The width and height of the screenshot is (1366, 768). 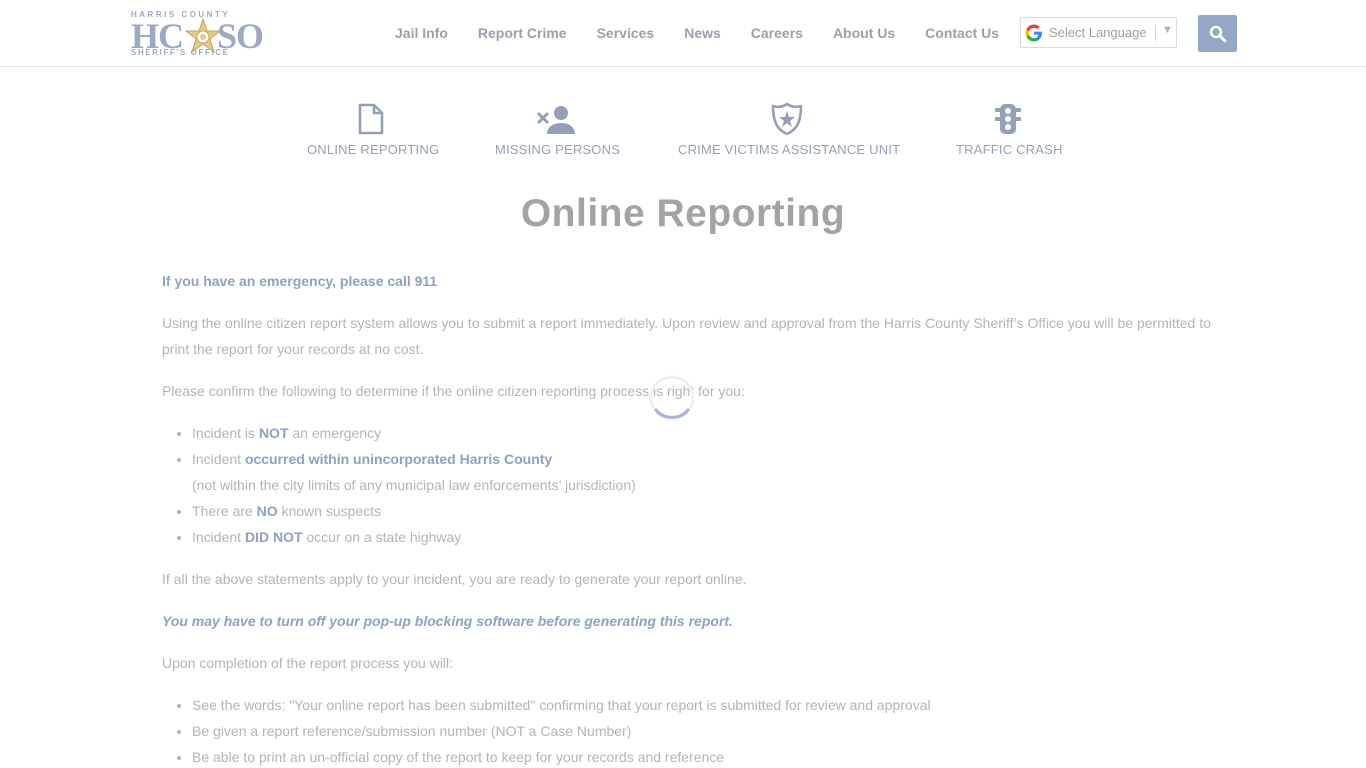 I want to click on google-icon, so click(x=1033, y=32).